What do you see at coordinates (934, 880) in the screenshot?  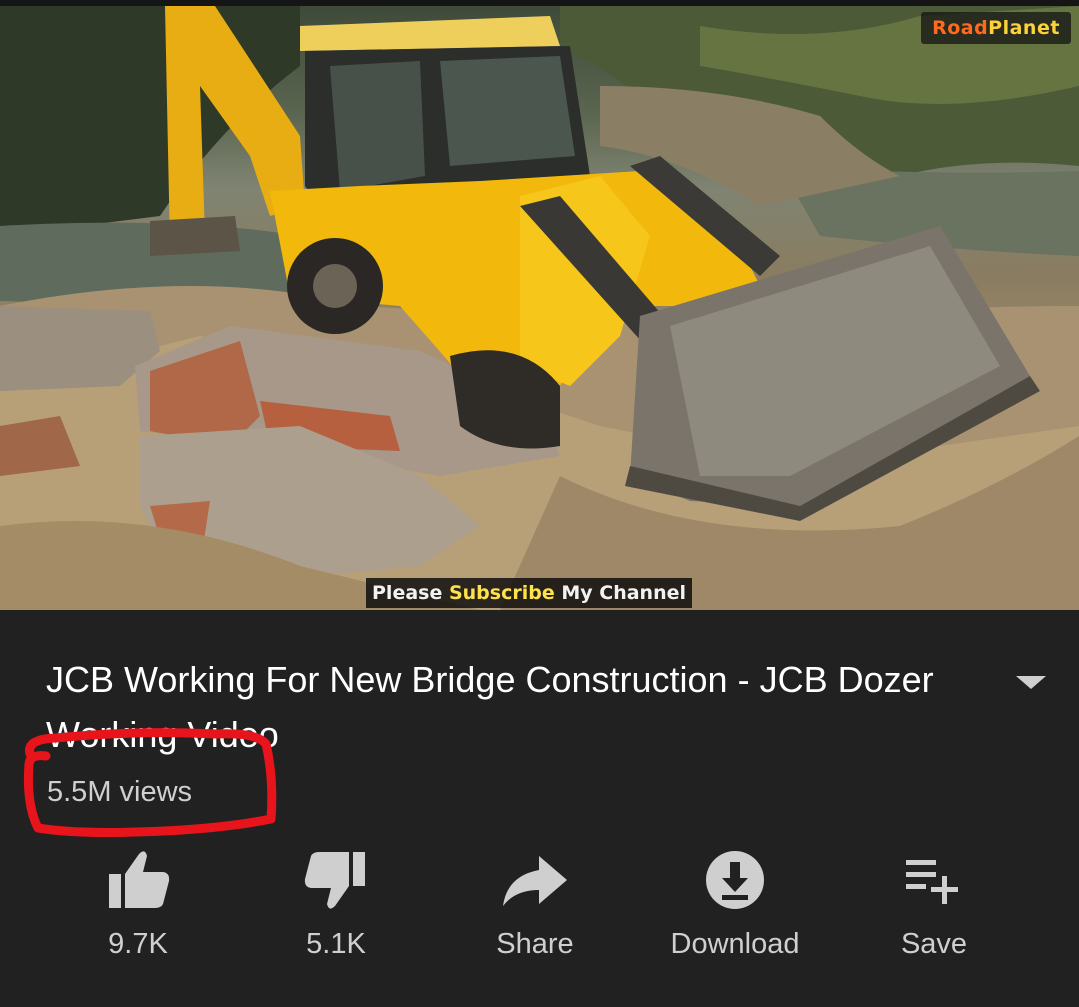 I see `playlist-add-icon` at bounding box center [934, 880].